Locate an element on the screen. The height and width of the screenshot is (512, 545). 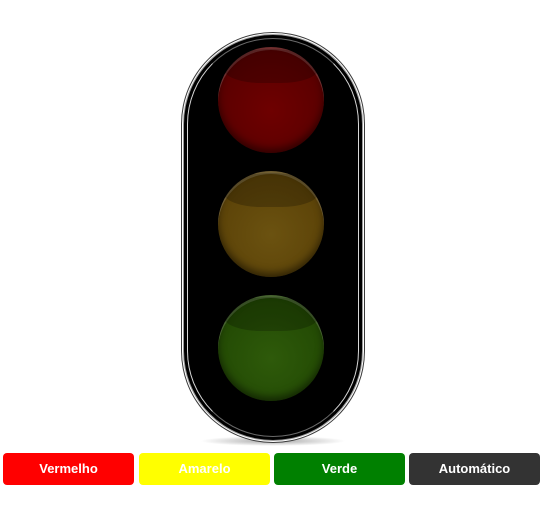
yellow-button: Amarelo is located at coordinates (204, 469).